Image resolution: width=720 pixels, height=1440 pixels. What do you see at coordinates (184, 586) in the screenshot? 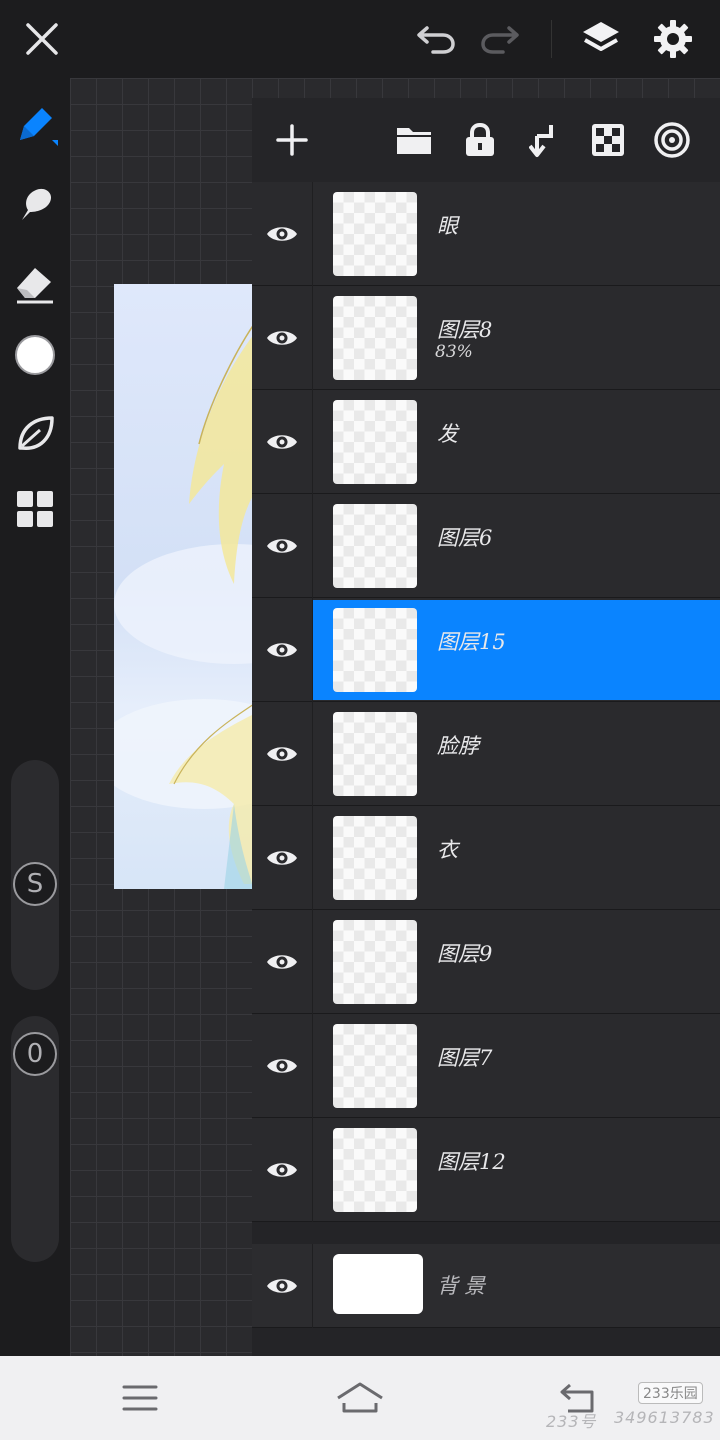
I see `artwork-canvas` at bounding box center [184, 586].